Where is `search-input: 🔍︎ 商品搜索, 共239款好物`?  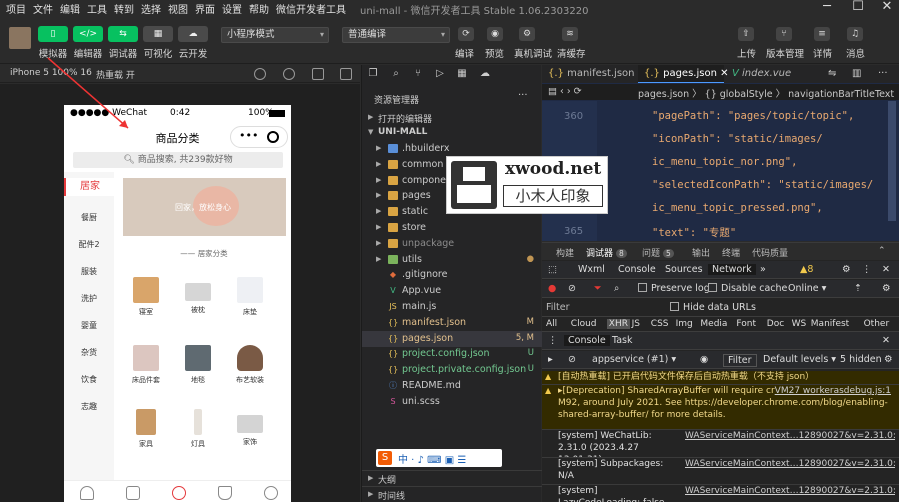 search-input: 🔍︎ 商品搜索, 共239款好物 is located at coordinates (178, 160).